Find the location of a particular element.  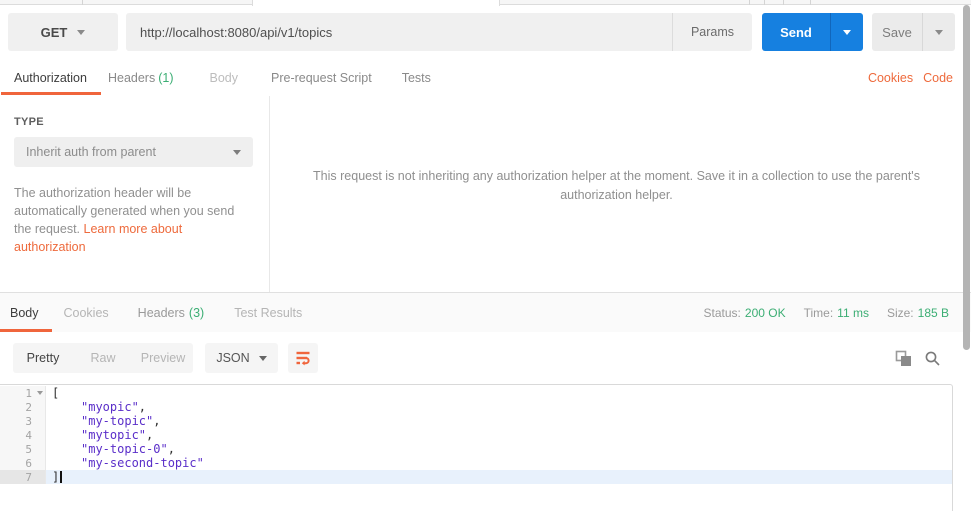

auth-type-select: Inherit auth from parent is located at coordinates (133, 152).